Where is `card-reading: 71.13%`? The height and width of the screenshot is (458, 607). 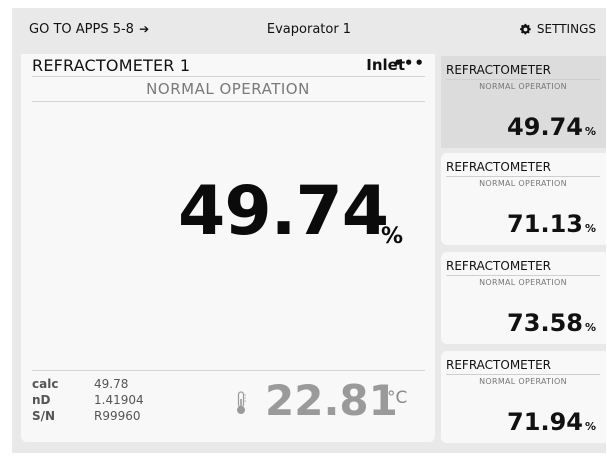 card-reading: 71.13% is located at coordinates (551, 224).